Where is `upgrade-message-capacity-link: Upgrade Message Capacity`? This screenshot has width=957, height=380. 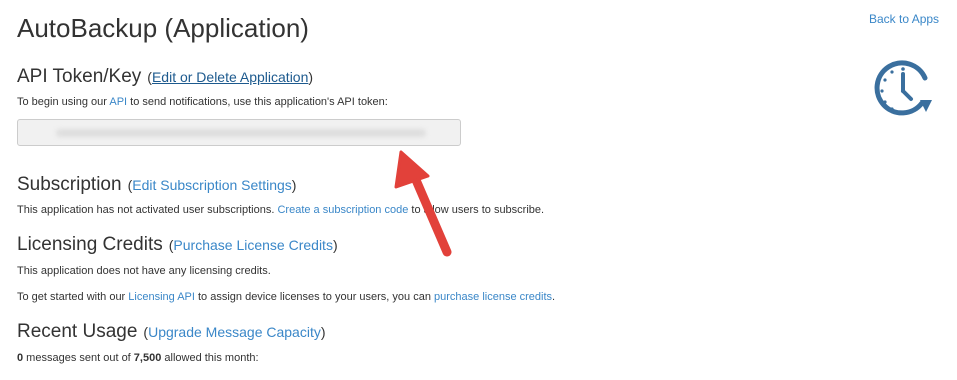
upgrade-message-capacity-link: Upgrade Message Capacity is located at coordinates (234, 332).